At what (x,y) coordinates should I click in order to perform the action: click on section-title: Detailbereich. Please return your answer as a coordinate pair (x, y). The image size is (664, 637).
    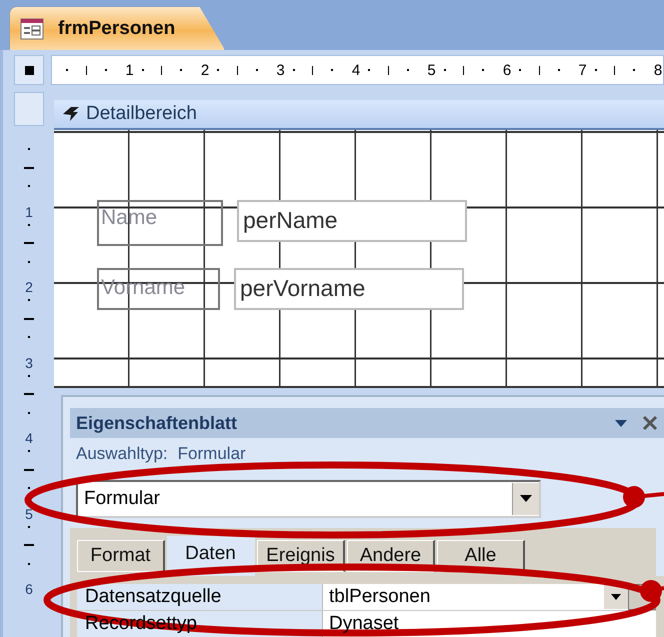
    Looking at the image, I should click on (141, 114).